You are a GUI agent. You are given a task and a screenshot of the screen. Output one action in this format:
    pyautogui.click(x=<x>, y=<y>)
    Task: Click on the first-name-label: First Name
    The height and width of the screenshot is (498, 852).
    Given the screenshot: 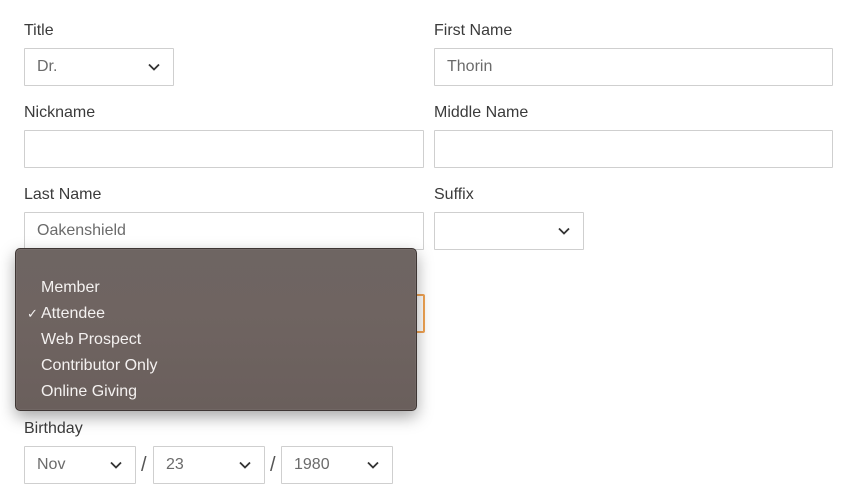 What is the action you would take?
    pyautogui.click(x=473, y=30)
    